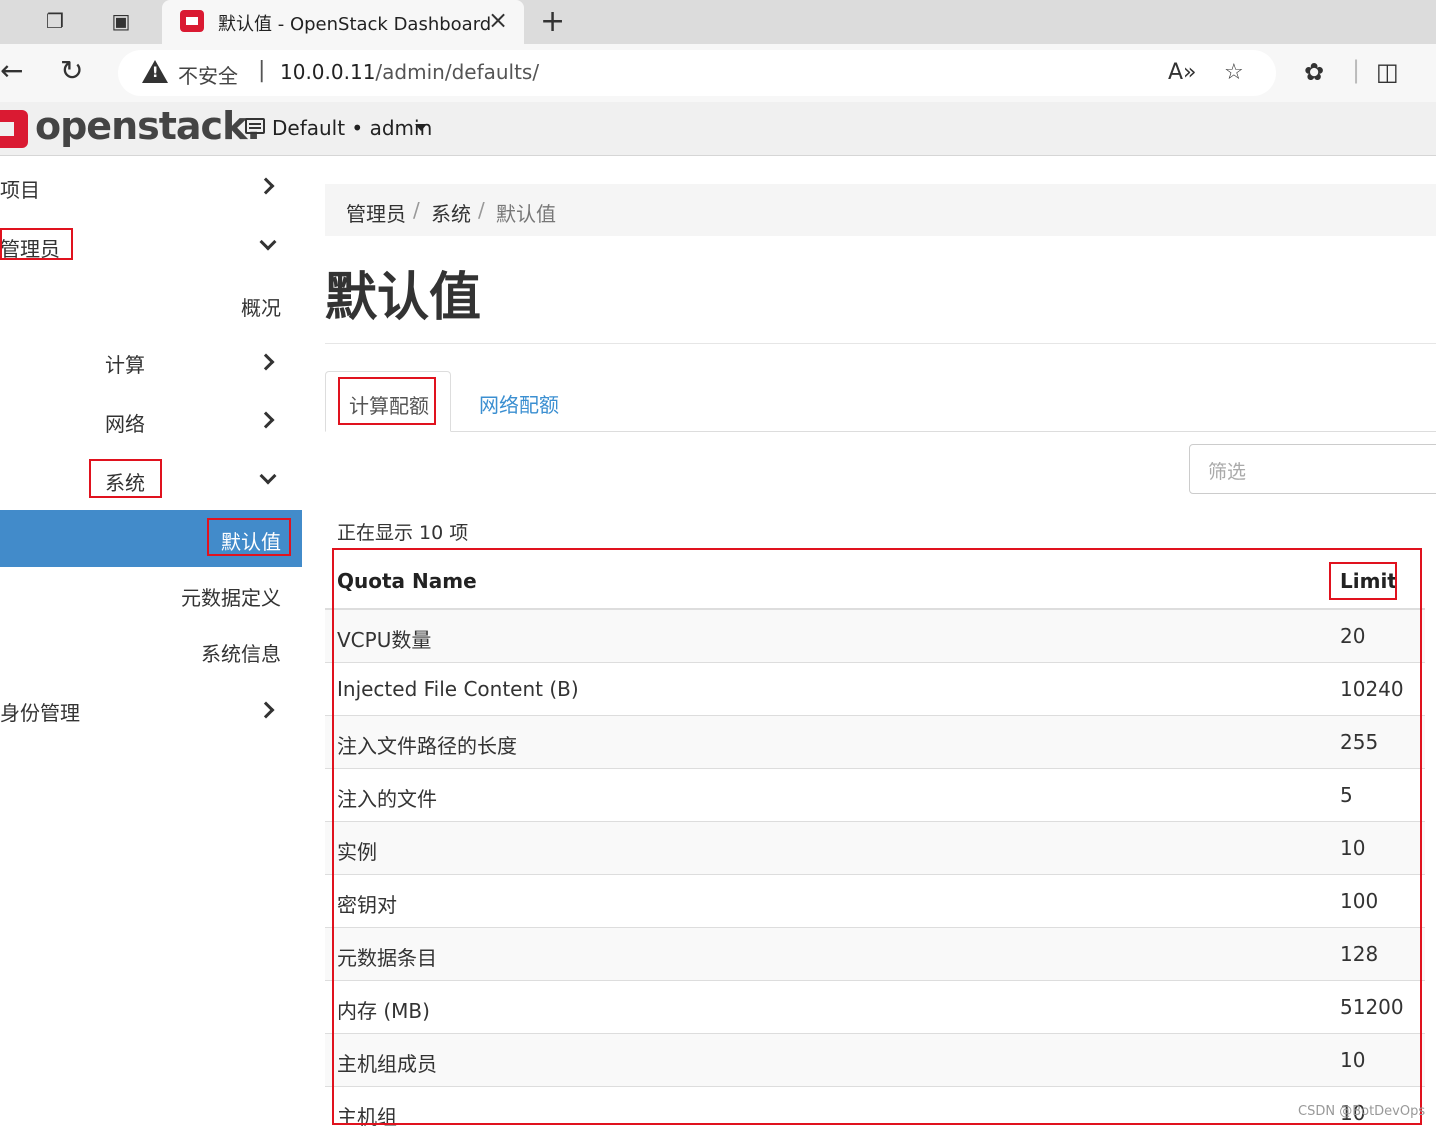 This screenshot has height=1140, width=1436. I want to click on split-screen-icon: ◫, so click(1387, 72).